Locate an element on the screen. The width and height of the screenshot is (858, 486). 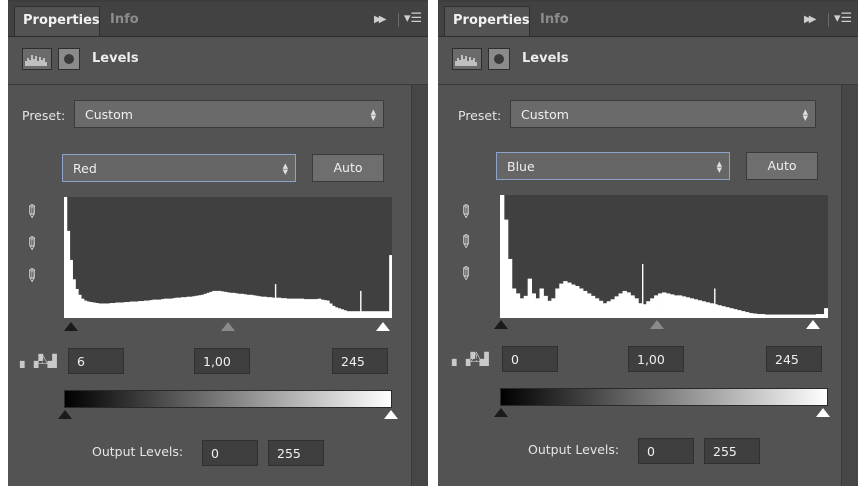
histogram is located at coordinates (664, 256).